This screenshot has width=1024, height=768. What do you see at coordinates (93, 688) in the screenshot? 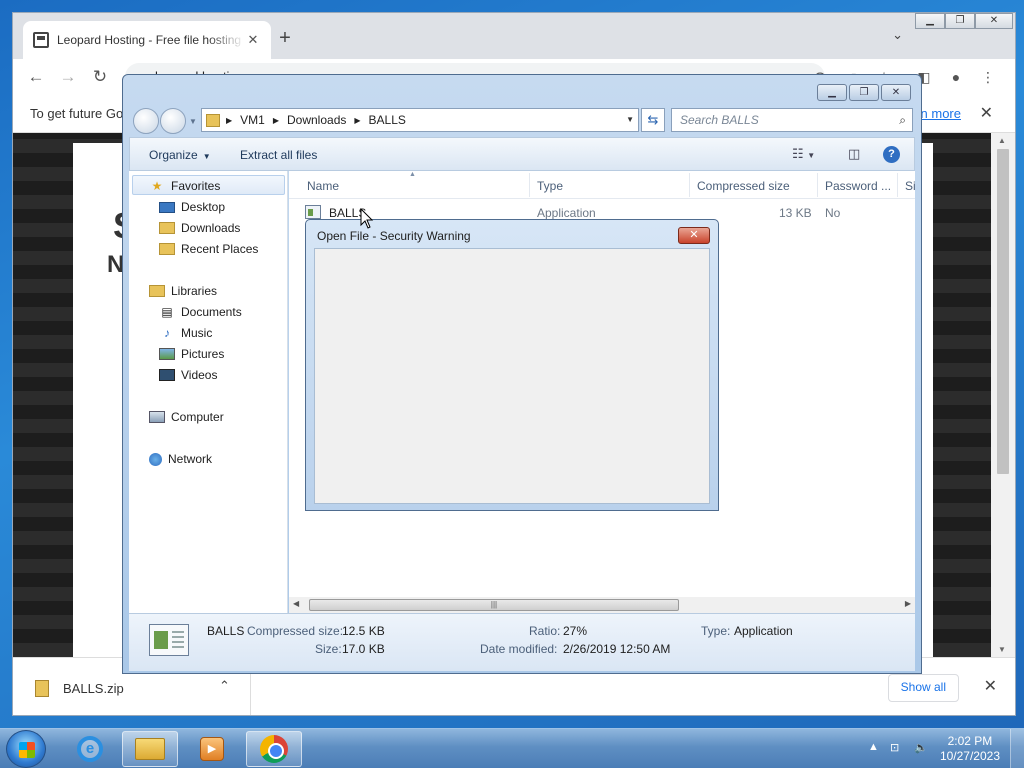
I see `download-filename: BALLS.zip` at bounding box center [93, 688].